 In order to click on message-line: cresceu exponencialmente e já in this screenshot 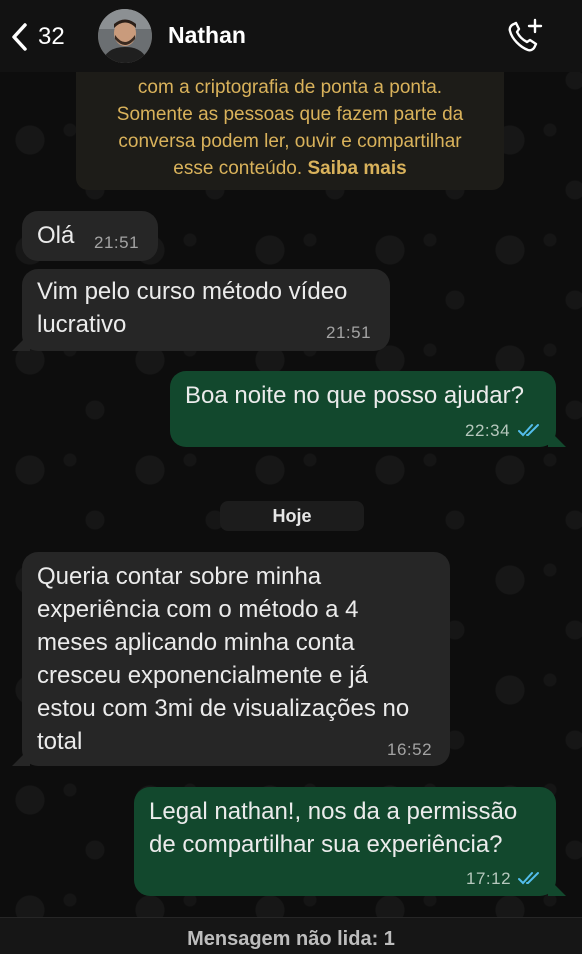, I will do `click(202, 675)`.